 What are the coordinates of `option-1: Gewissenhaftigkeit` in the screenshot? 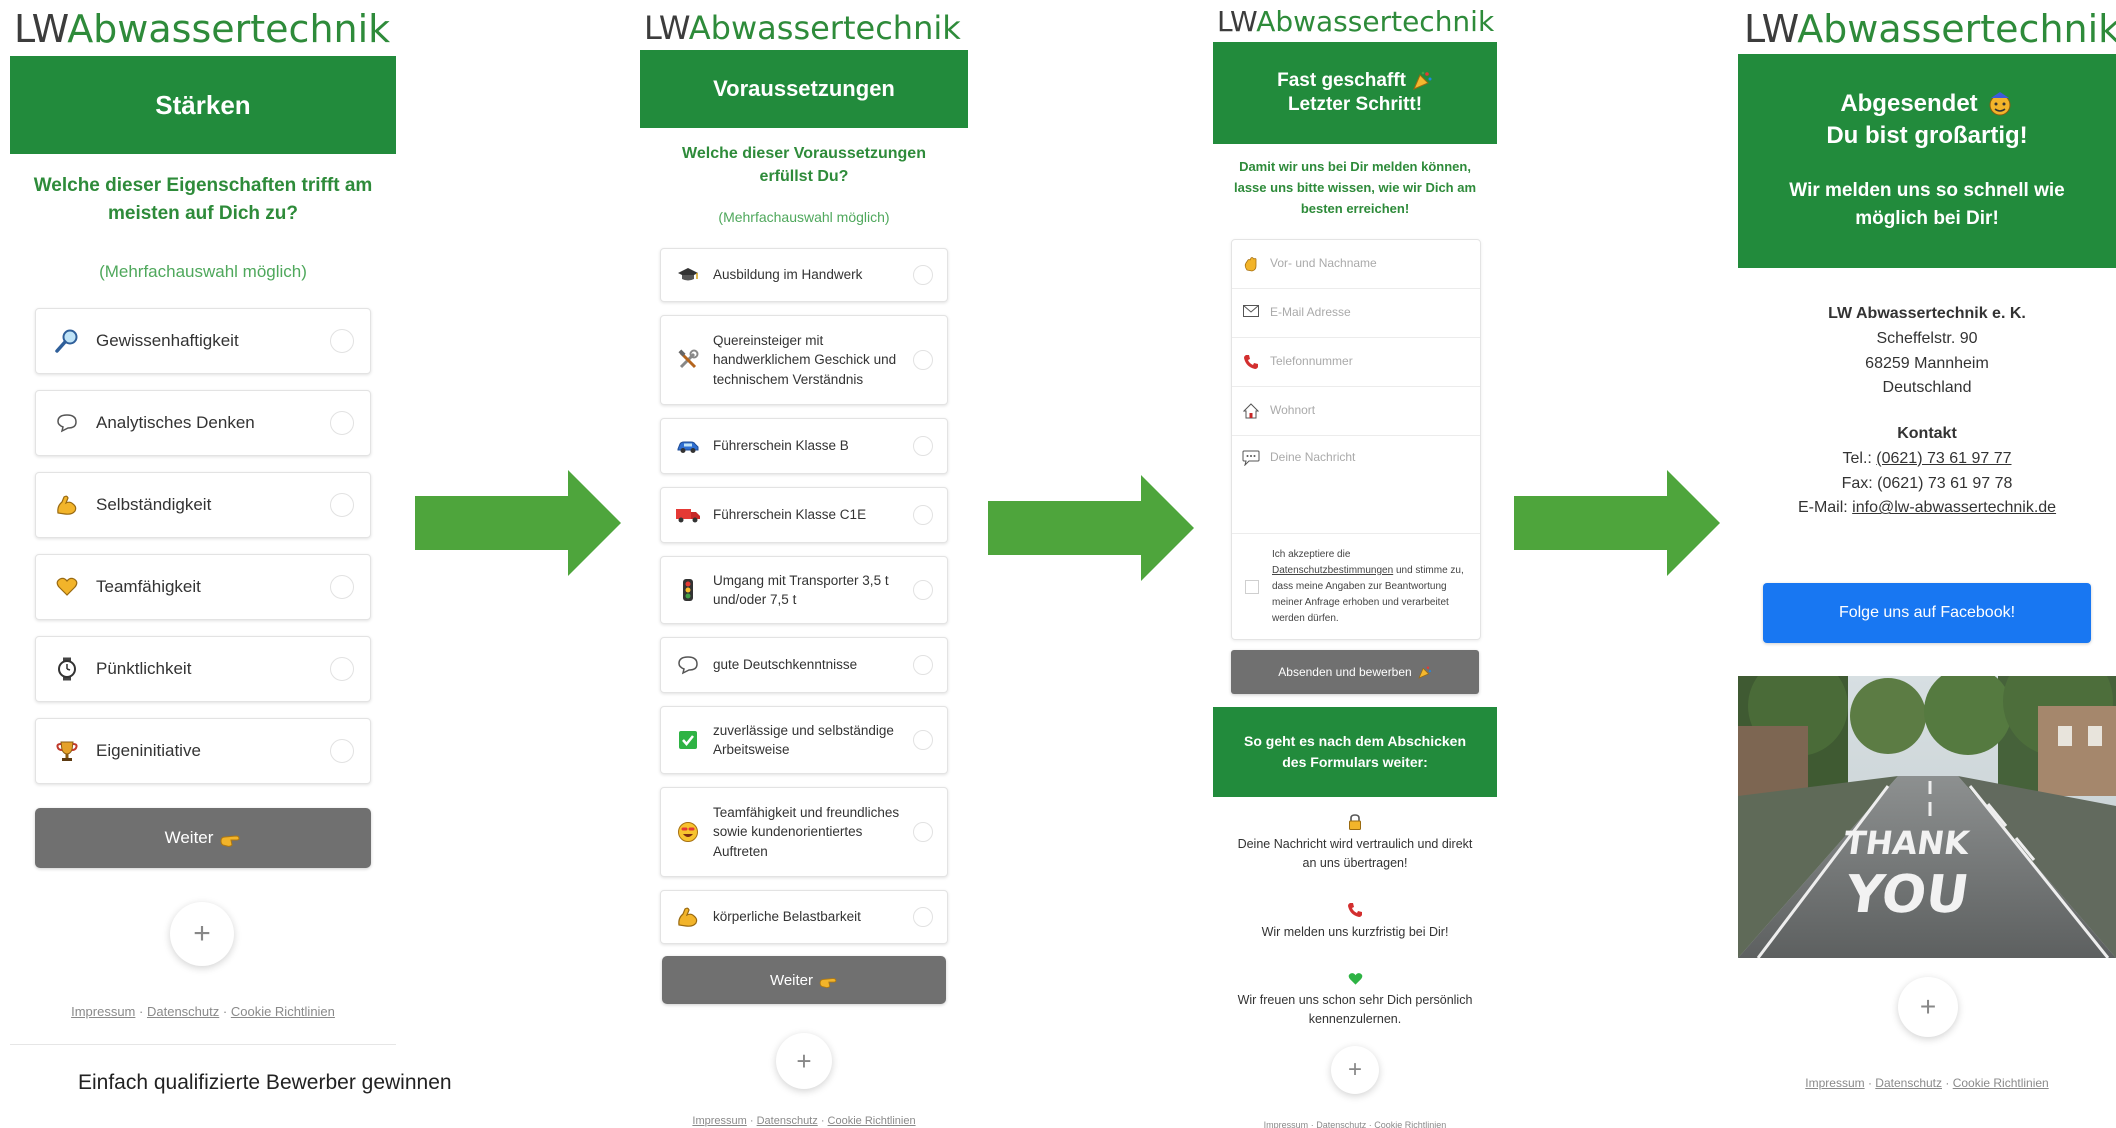 It's located at (203, 341).